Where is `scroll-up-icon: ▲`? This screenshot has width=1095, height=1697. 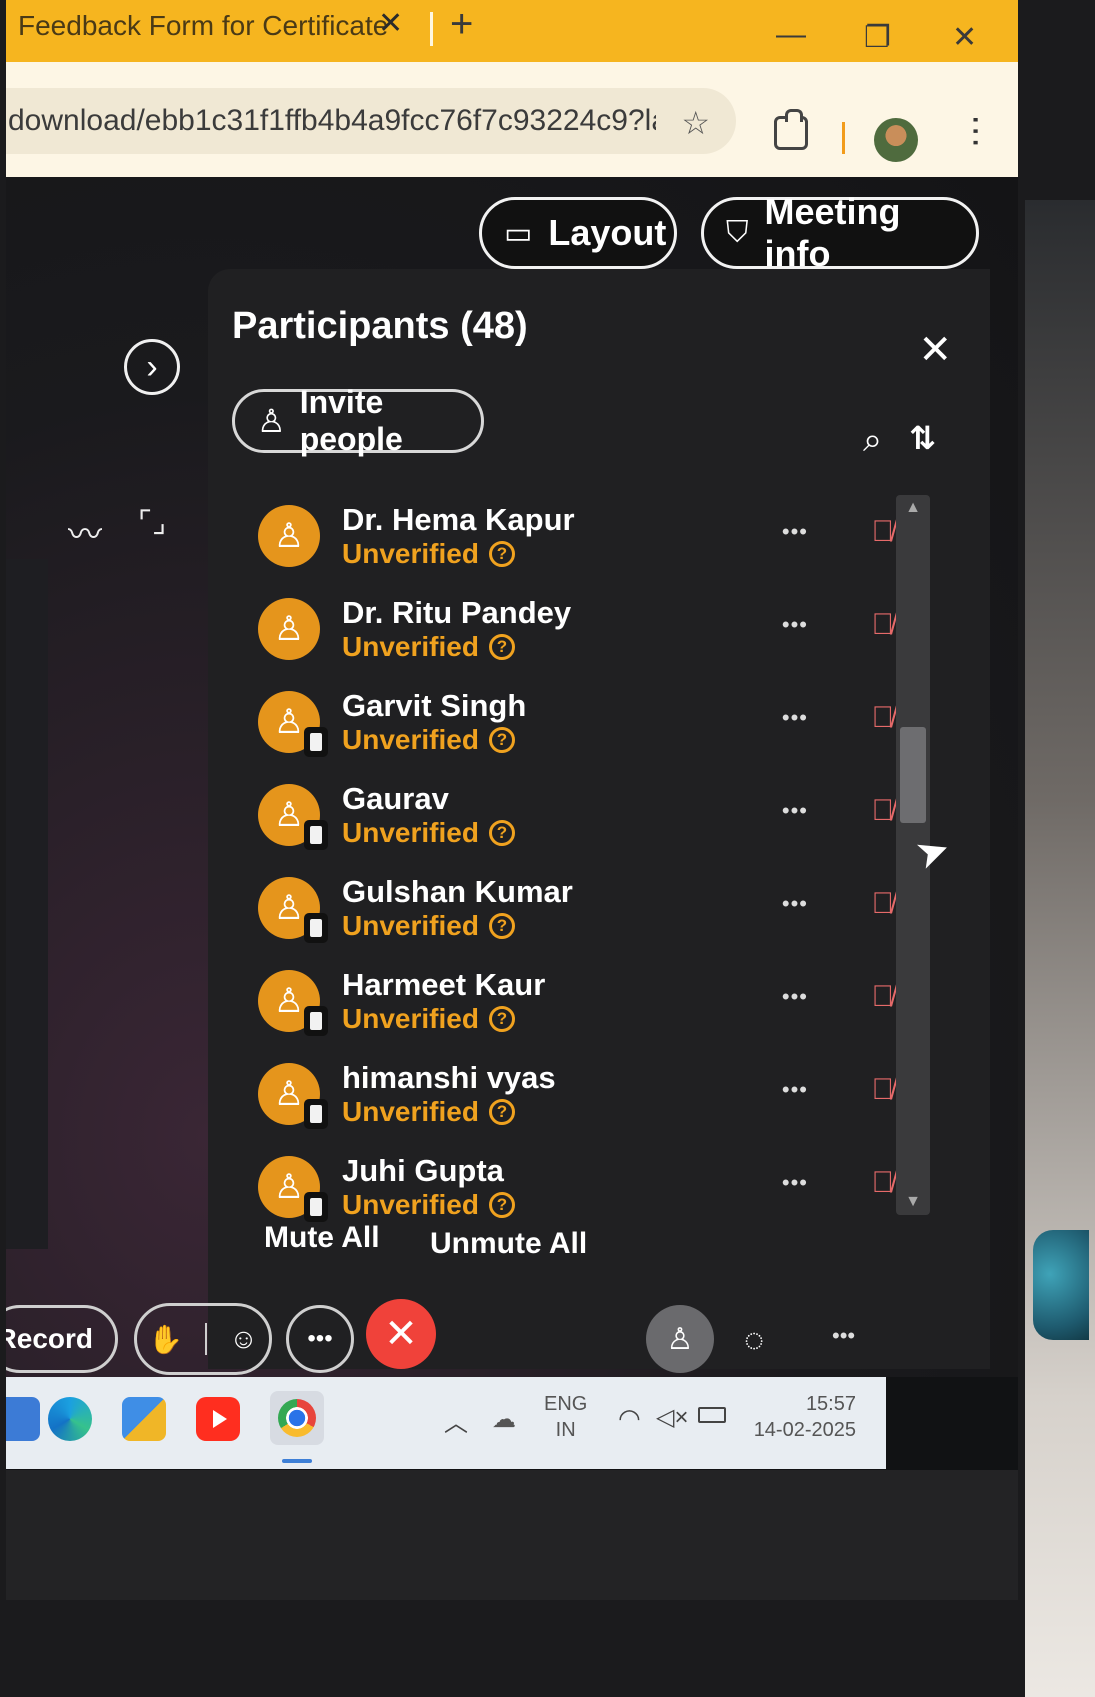 scroll-up-icon: ▲ is located at coordinates (913, 508).